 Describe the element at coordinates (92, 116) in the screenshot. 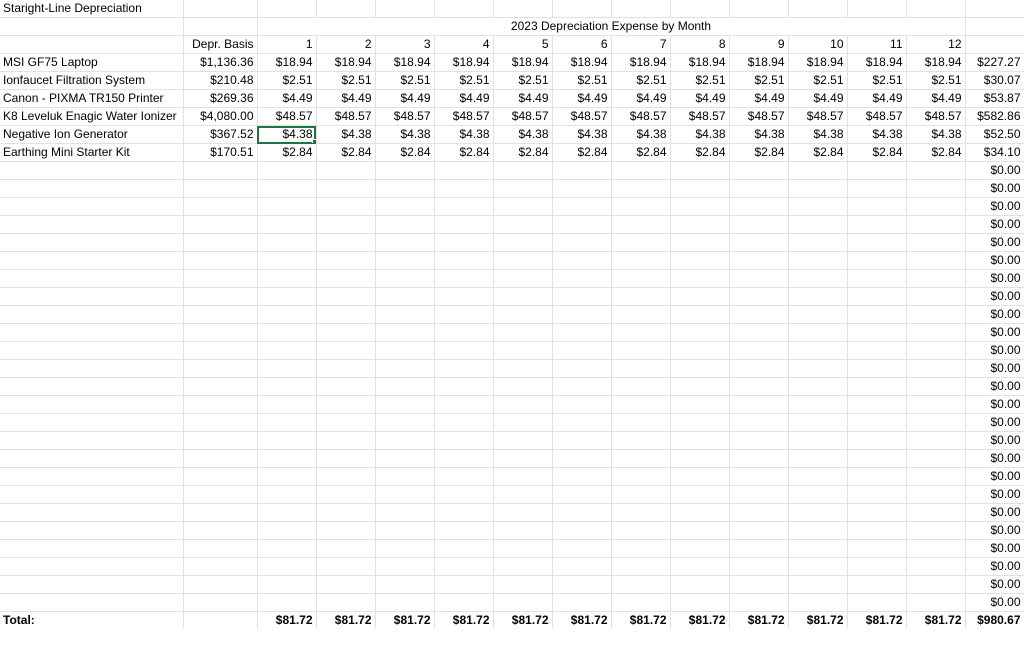

I see `asset-name-cell: K8 Leveluk Enagic Water Ionizer` at that location.